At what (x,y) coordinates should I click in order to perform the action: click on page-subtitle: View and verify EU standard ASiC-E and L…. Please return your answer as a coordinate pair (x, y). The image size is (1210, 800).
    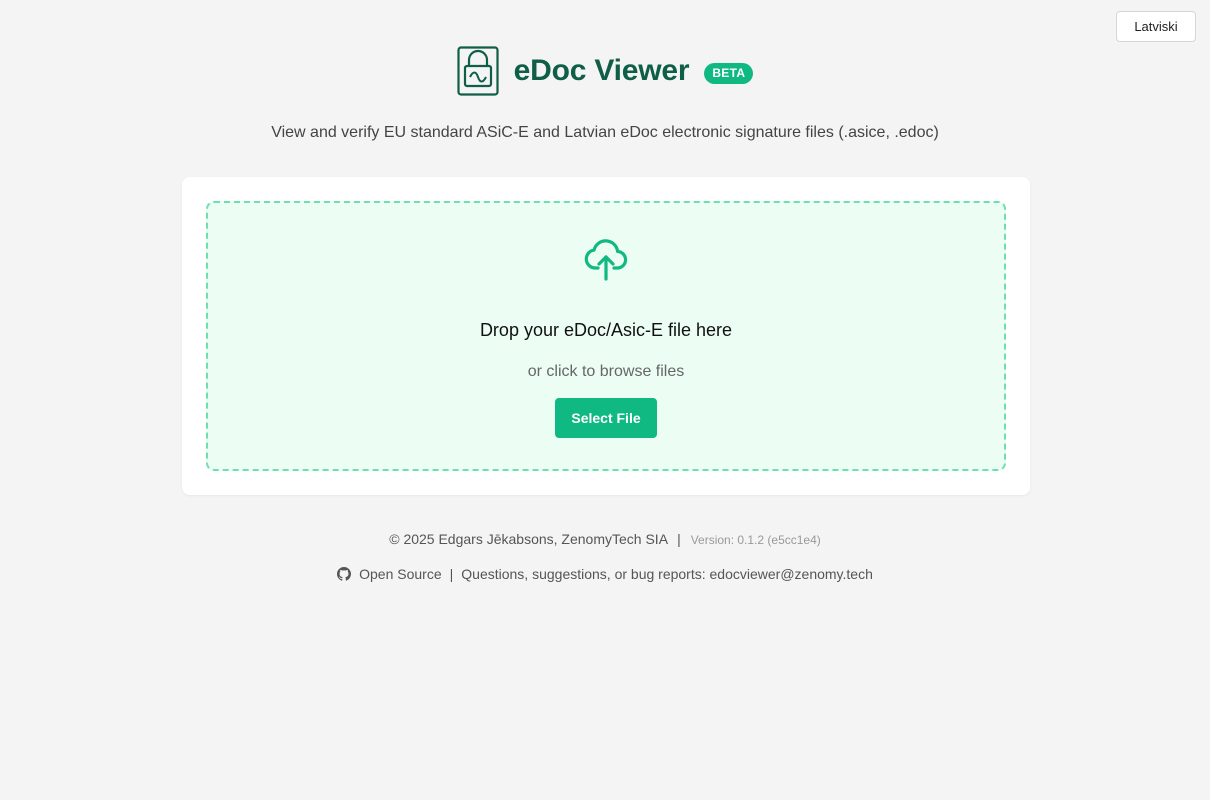
    Looking at the image, I should click on (605, 132).